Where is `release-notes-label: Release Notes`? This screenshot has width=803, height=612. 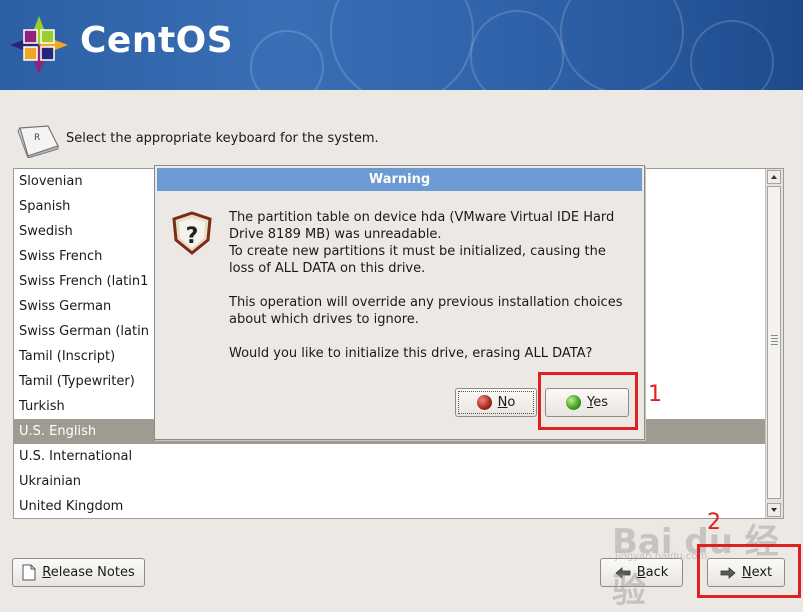
release-notes-label: Release Notes is located at coordinates (88, 572).